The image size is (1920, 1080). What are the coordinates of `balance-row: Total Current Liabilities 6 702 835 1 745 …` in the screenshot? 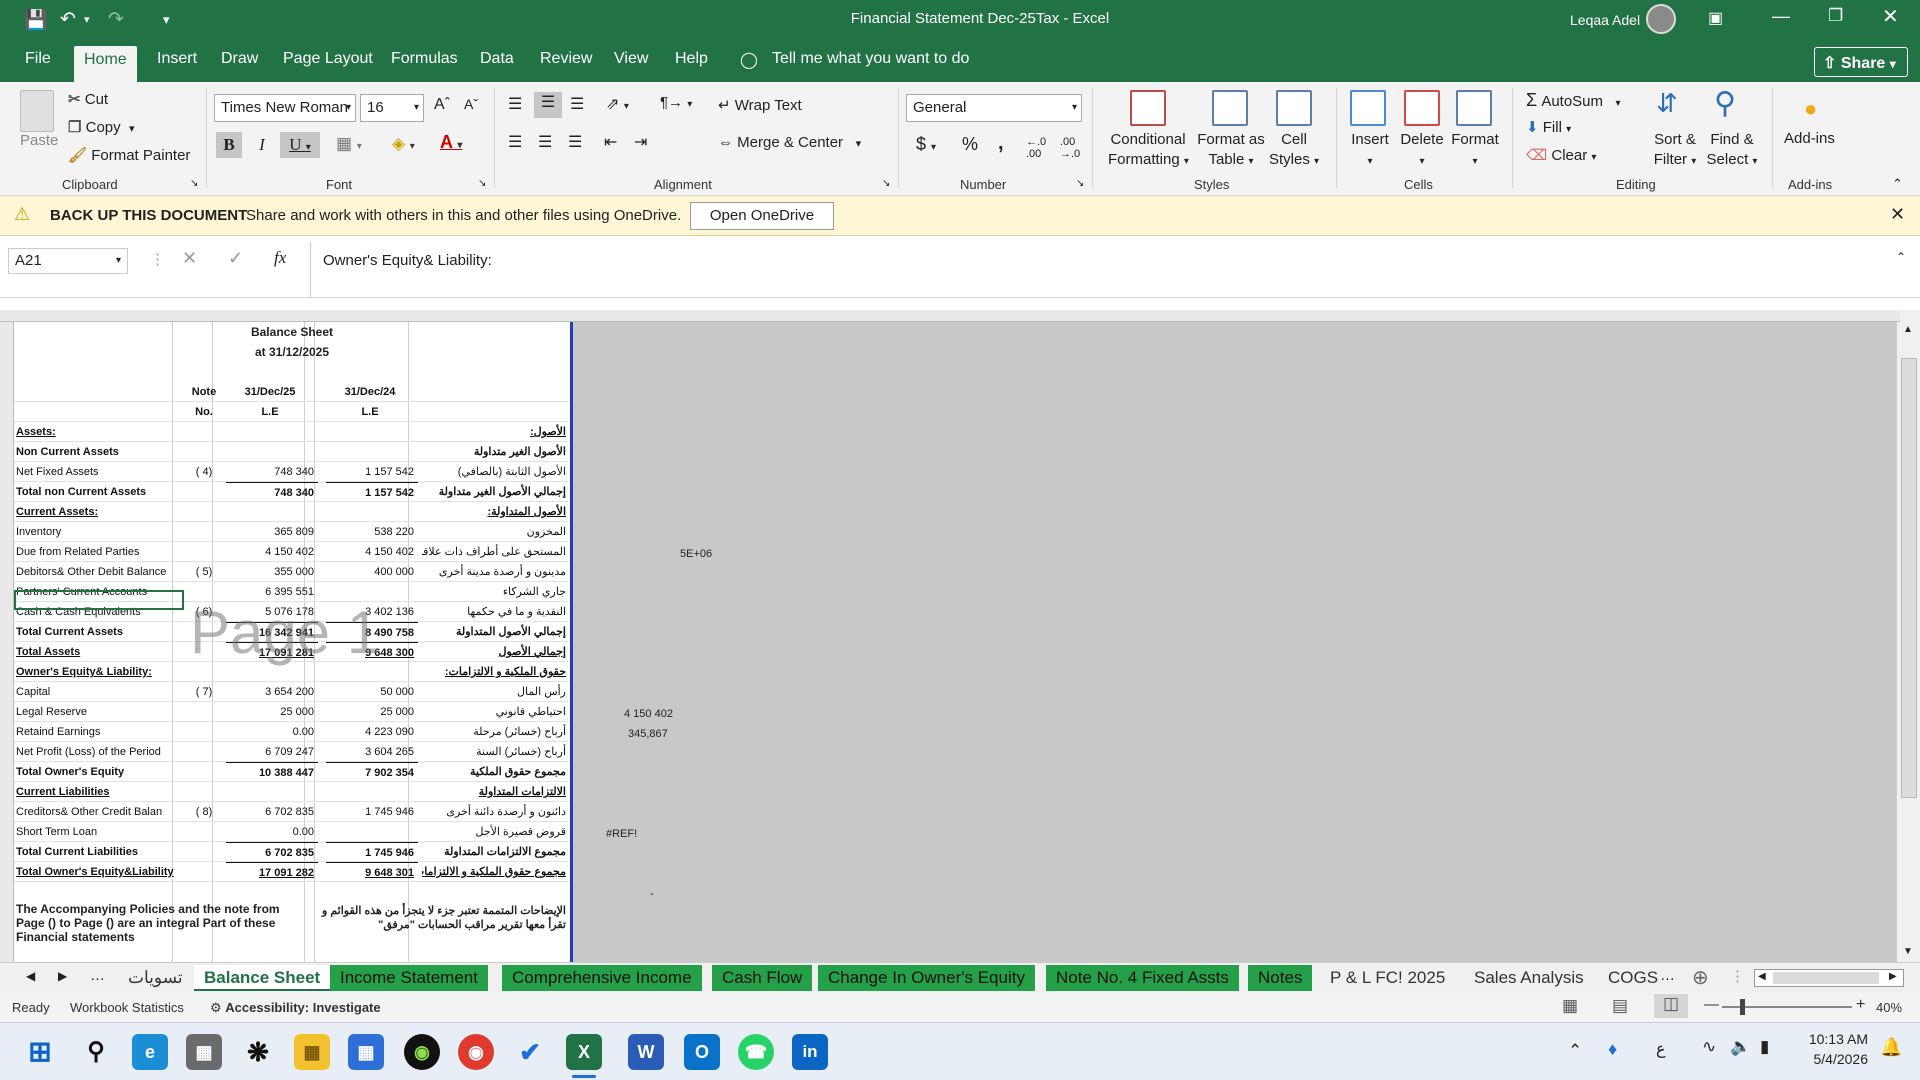 It's located at (292, 852).